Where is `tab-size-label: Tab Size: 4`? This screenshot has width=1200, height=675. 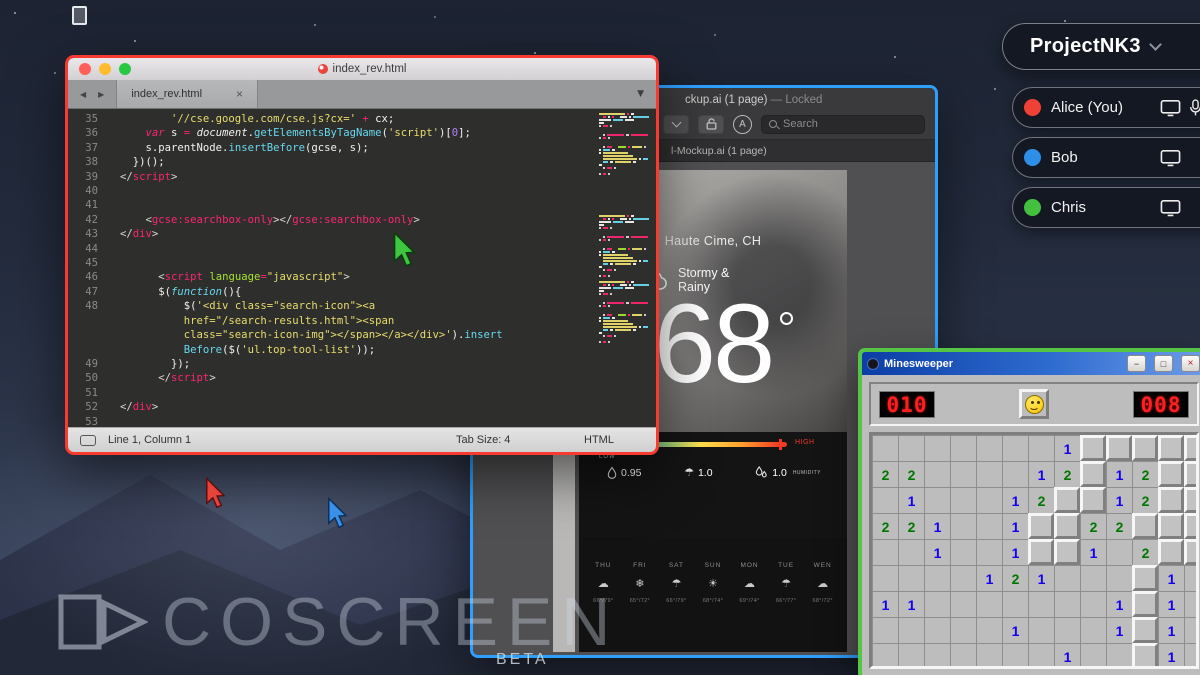 tab-size-label: Tab Size: 4 is located at coordinates (483, 440).